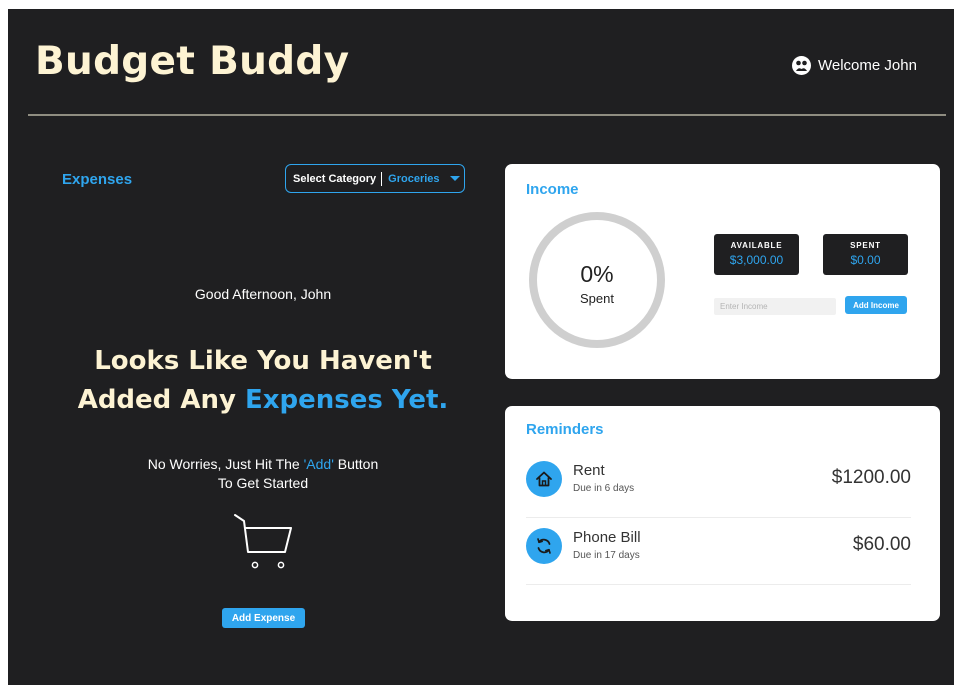 The image size is (954, 685). Describe the element at coordinates (867, 65) in the screenshot. I see `welcome-text: Welcome John` at that location.